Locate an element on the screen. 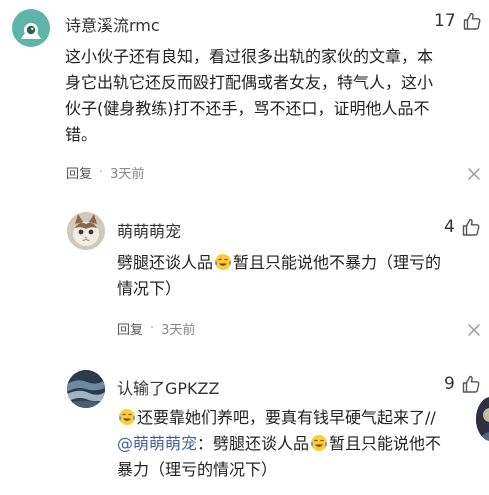 The height and width of the screenshot is (495, 489). comment-text-line: @萌萌萌宠：劈腿还谈人品 暂且只能说他不 is located at coordinates (279, 444).